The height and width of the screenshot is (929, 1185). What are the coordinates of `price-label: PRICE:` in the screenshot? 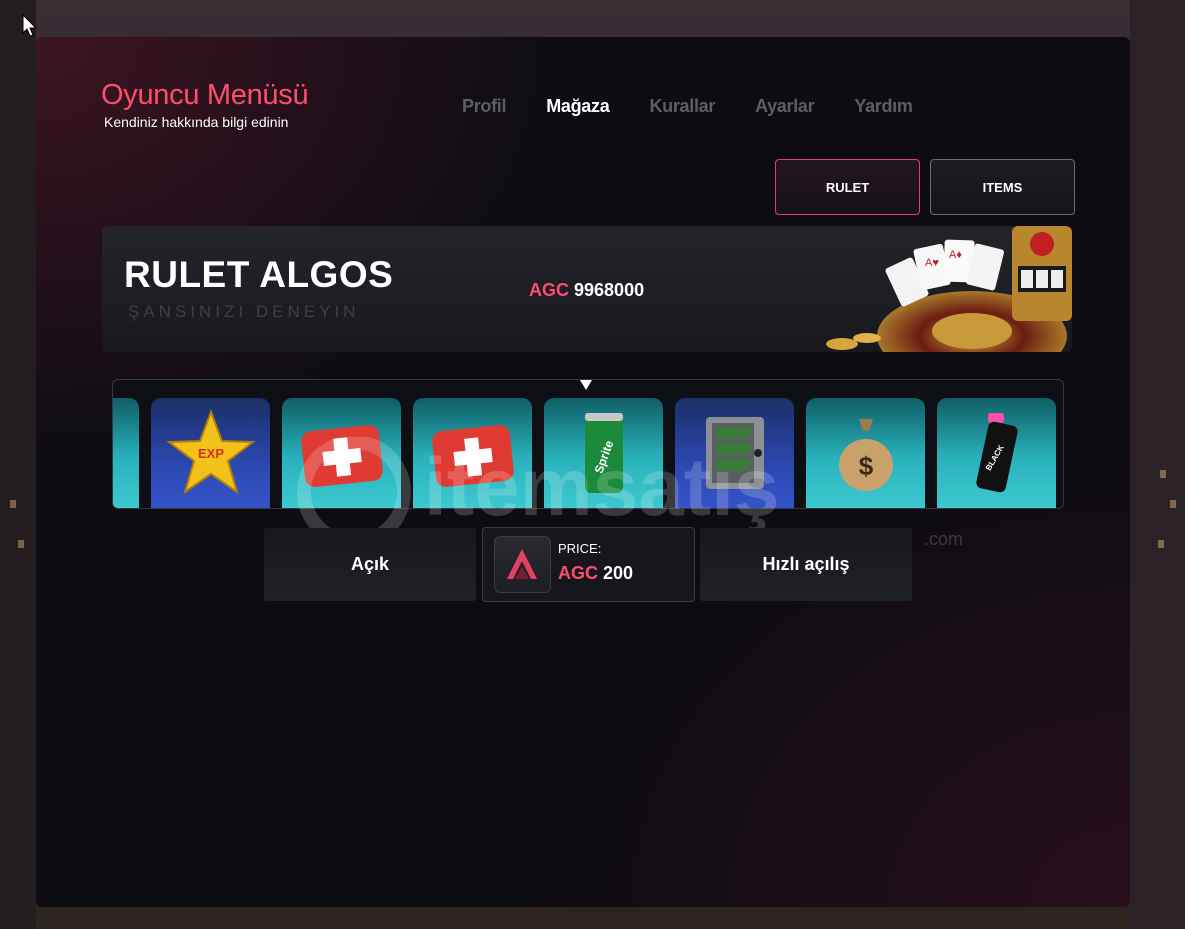 It's located at (580, 548).